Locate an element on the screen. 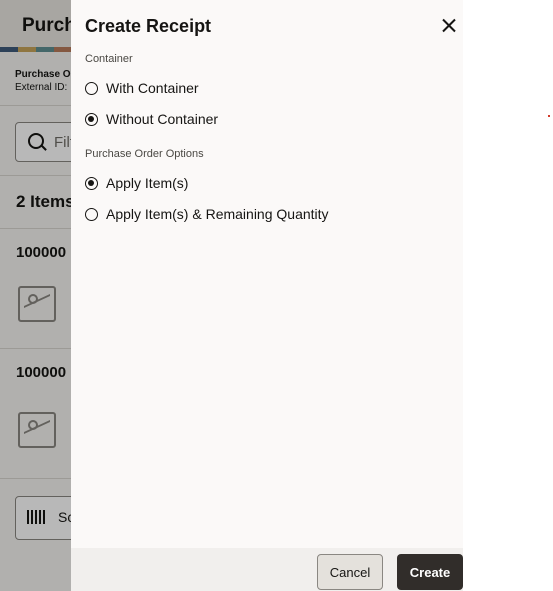  radio-label: Apply Item(s) is located at coordinates (147, 183).